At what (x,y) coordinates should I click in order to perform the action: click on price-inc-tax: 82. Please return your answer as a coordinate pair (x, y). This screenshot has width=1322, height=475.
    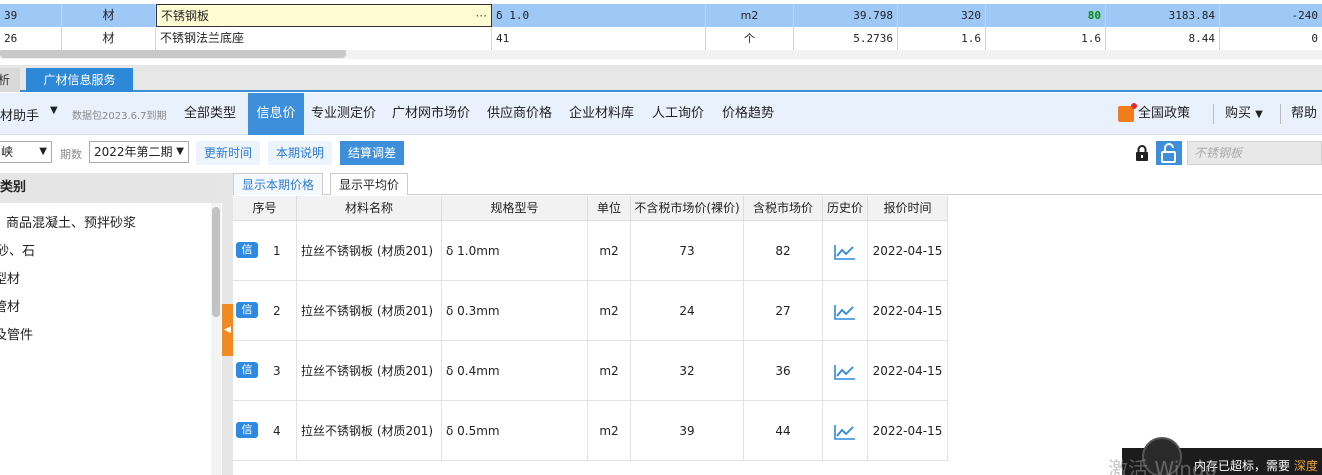
    Looking at the image, I should click on (783, 251).